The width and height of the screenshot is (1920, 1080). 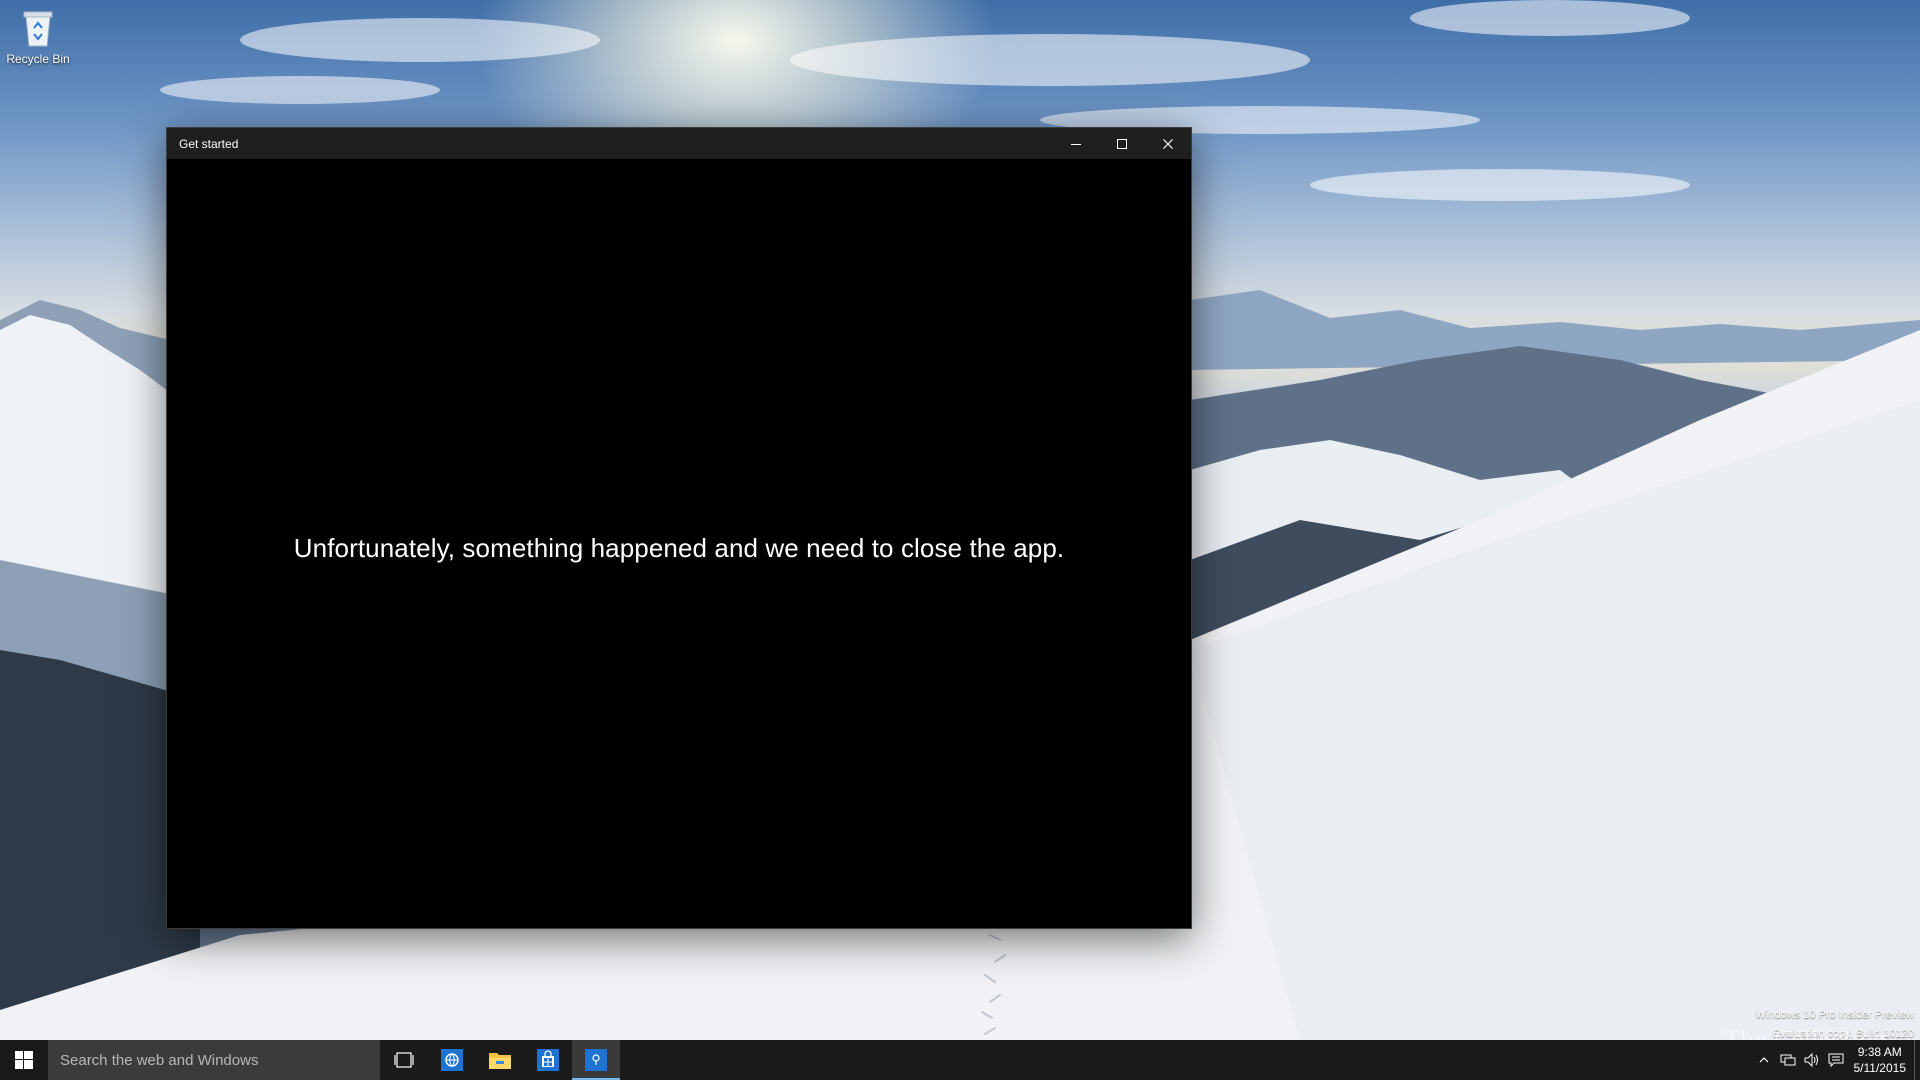 I want to click on task-view-icon, so click(x=404, y=1060).